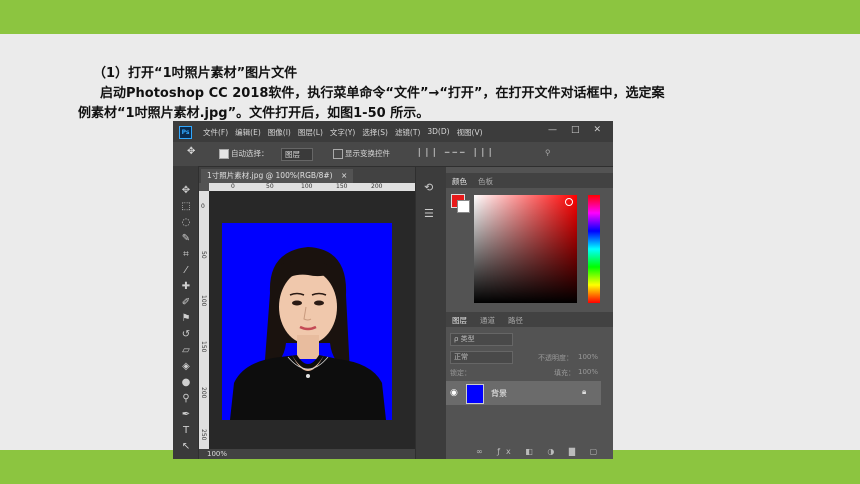  What do you see at coordinates (481, 339) in the screenshot?
I see `layer-filter-type: ρ 类型` at bounding box center [481, 339].